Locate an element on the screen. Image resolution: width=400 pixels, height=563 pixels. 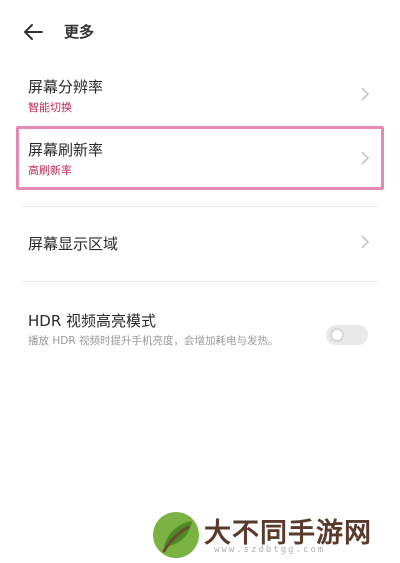
setting-screen-resolution: 屏幕分辨率 智能切换 is located at coordinates (200, 94).